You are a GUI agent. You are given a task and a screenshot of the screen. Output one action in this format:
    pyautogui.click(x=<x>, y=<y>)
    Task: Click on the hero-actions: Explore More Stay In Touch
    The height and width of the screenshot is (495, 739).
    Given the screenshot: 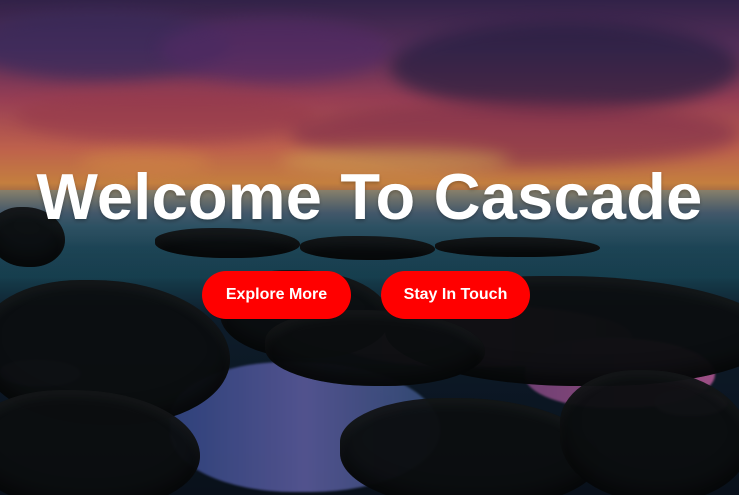 What is the action you would take?
    pyautogui.click(x=366, y=295)
    